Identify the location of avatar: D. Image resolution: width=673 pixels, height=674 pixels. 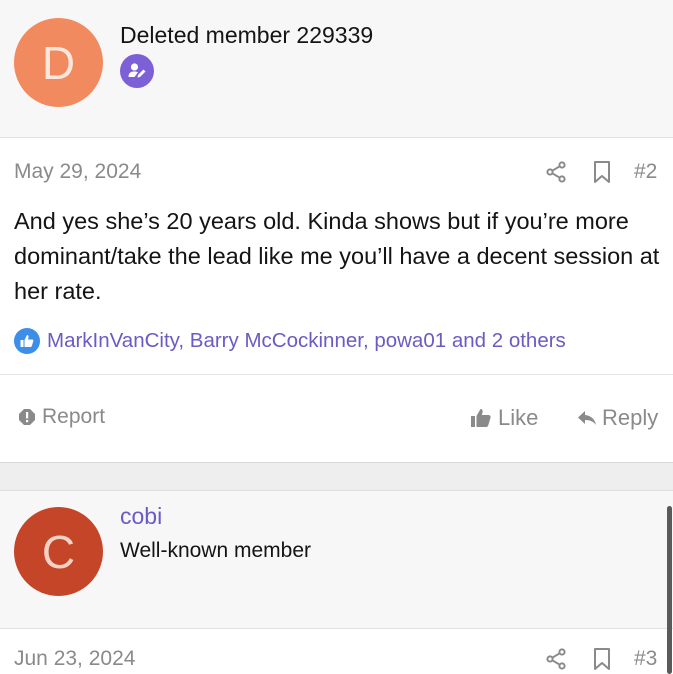
(58, 62).